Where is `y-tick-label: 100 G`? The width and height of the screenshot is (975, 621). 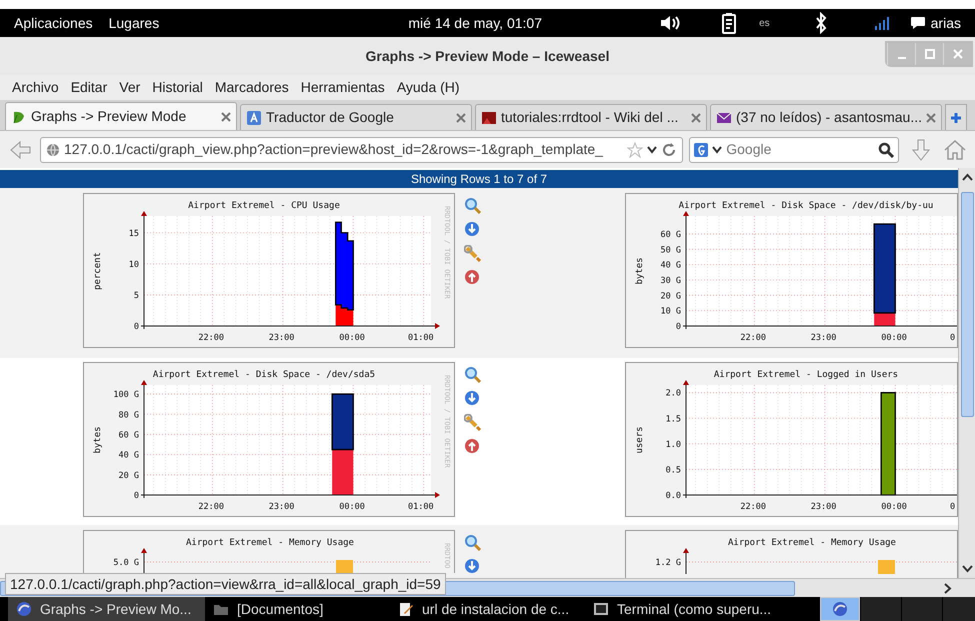 y-tick-label: 100 G is located at coordinates (126, 395).